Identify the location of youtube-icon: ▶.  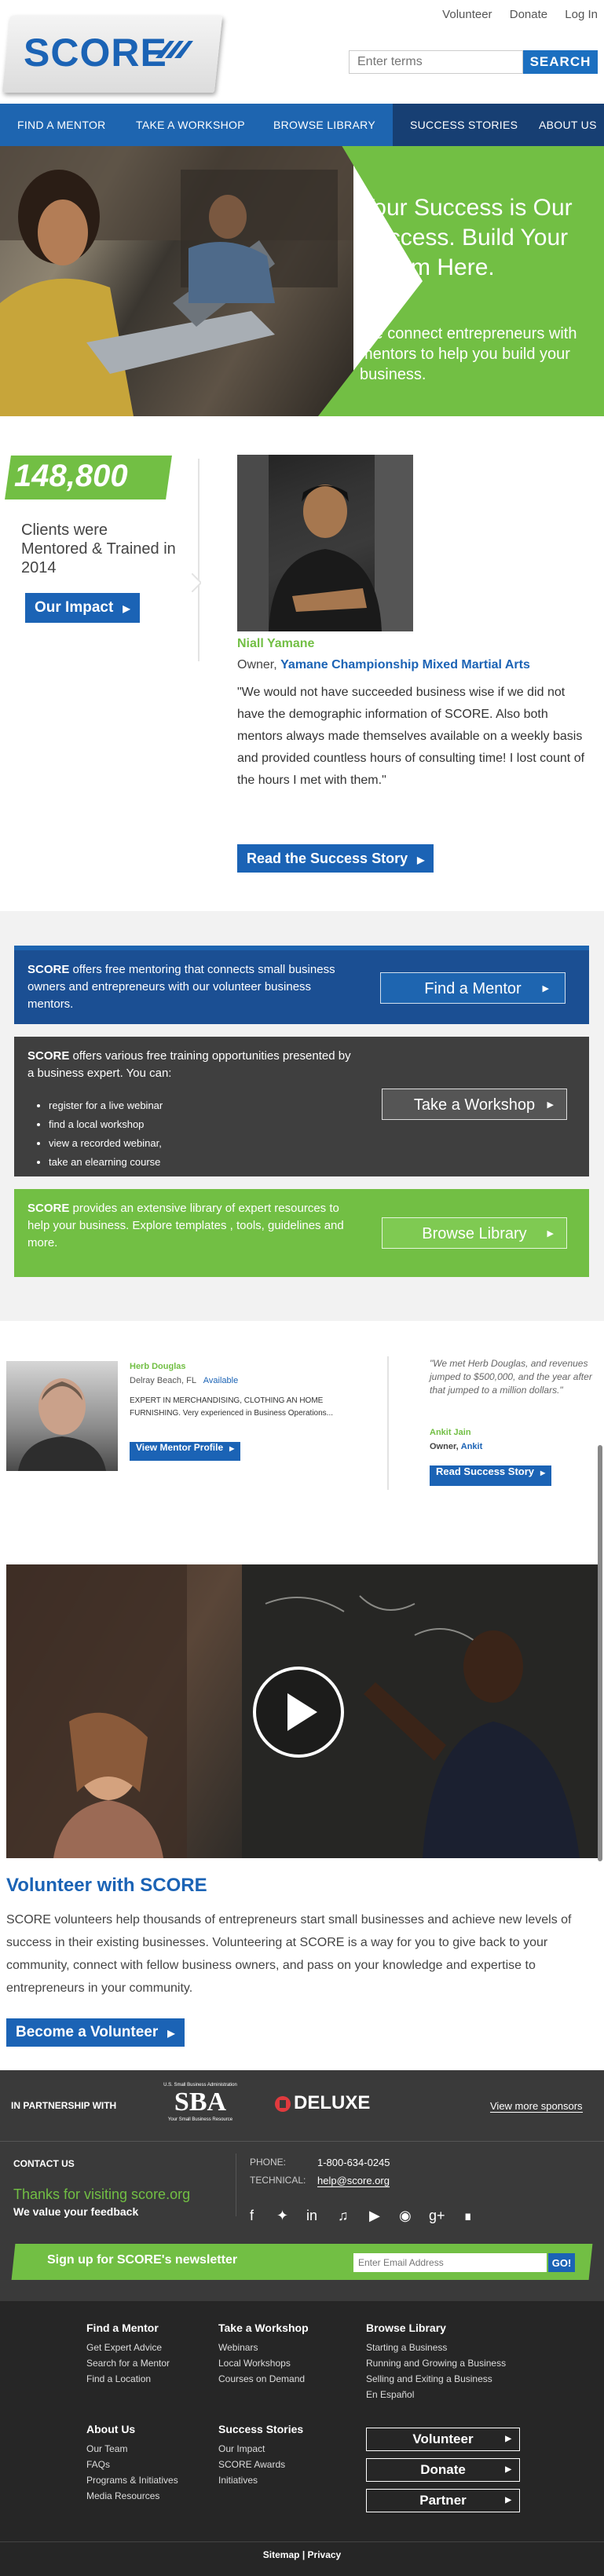
(374, 2216).